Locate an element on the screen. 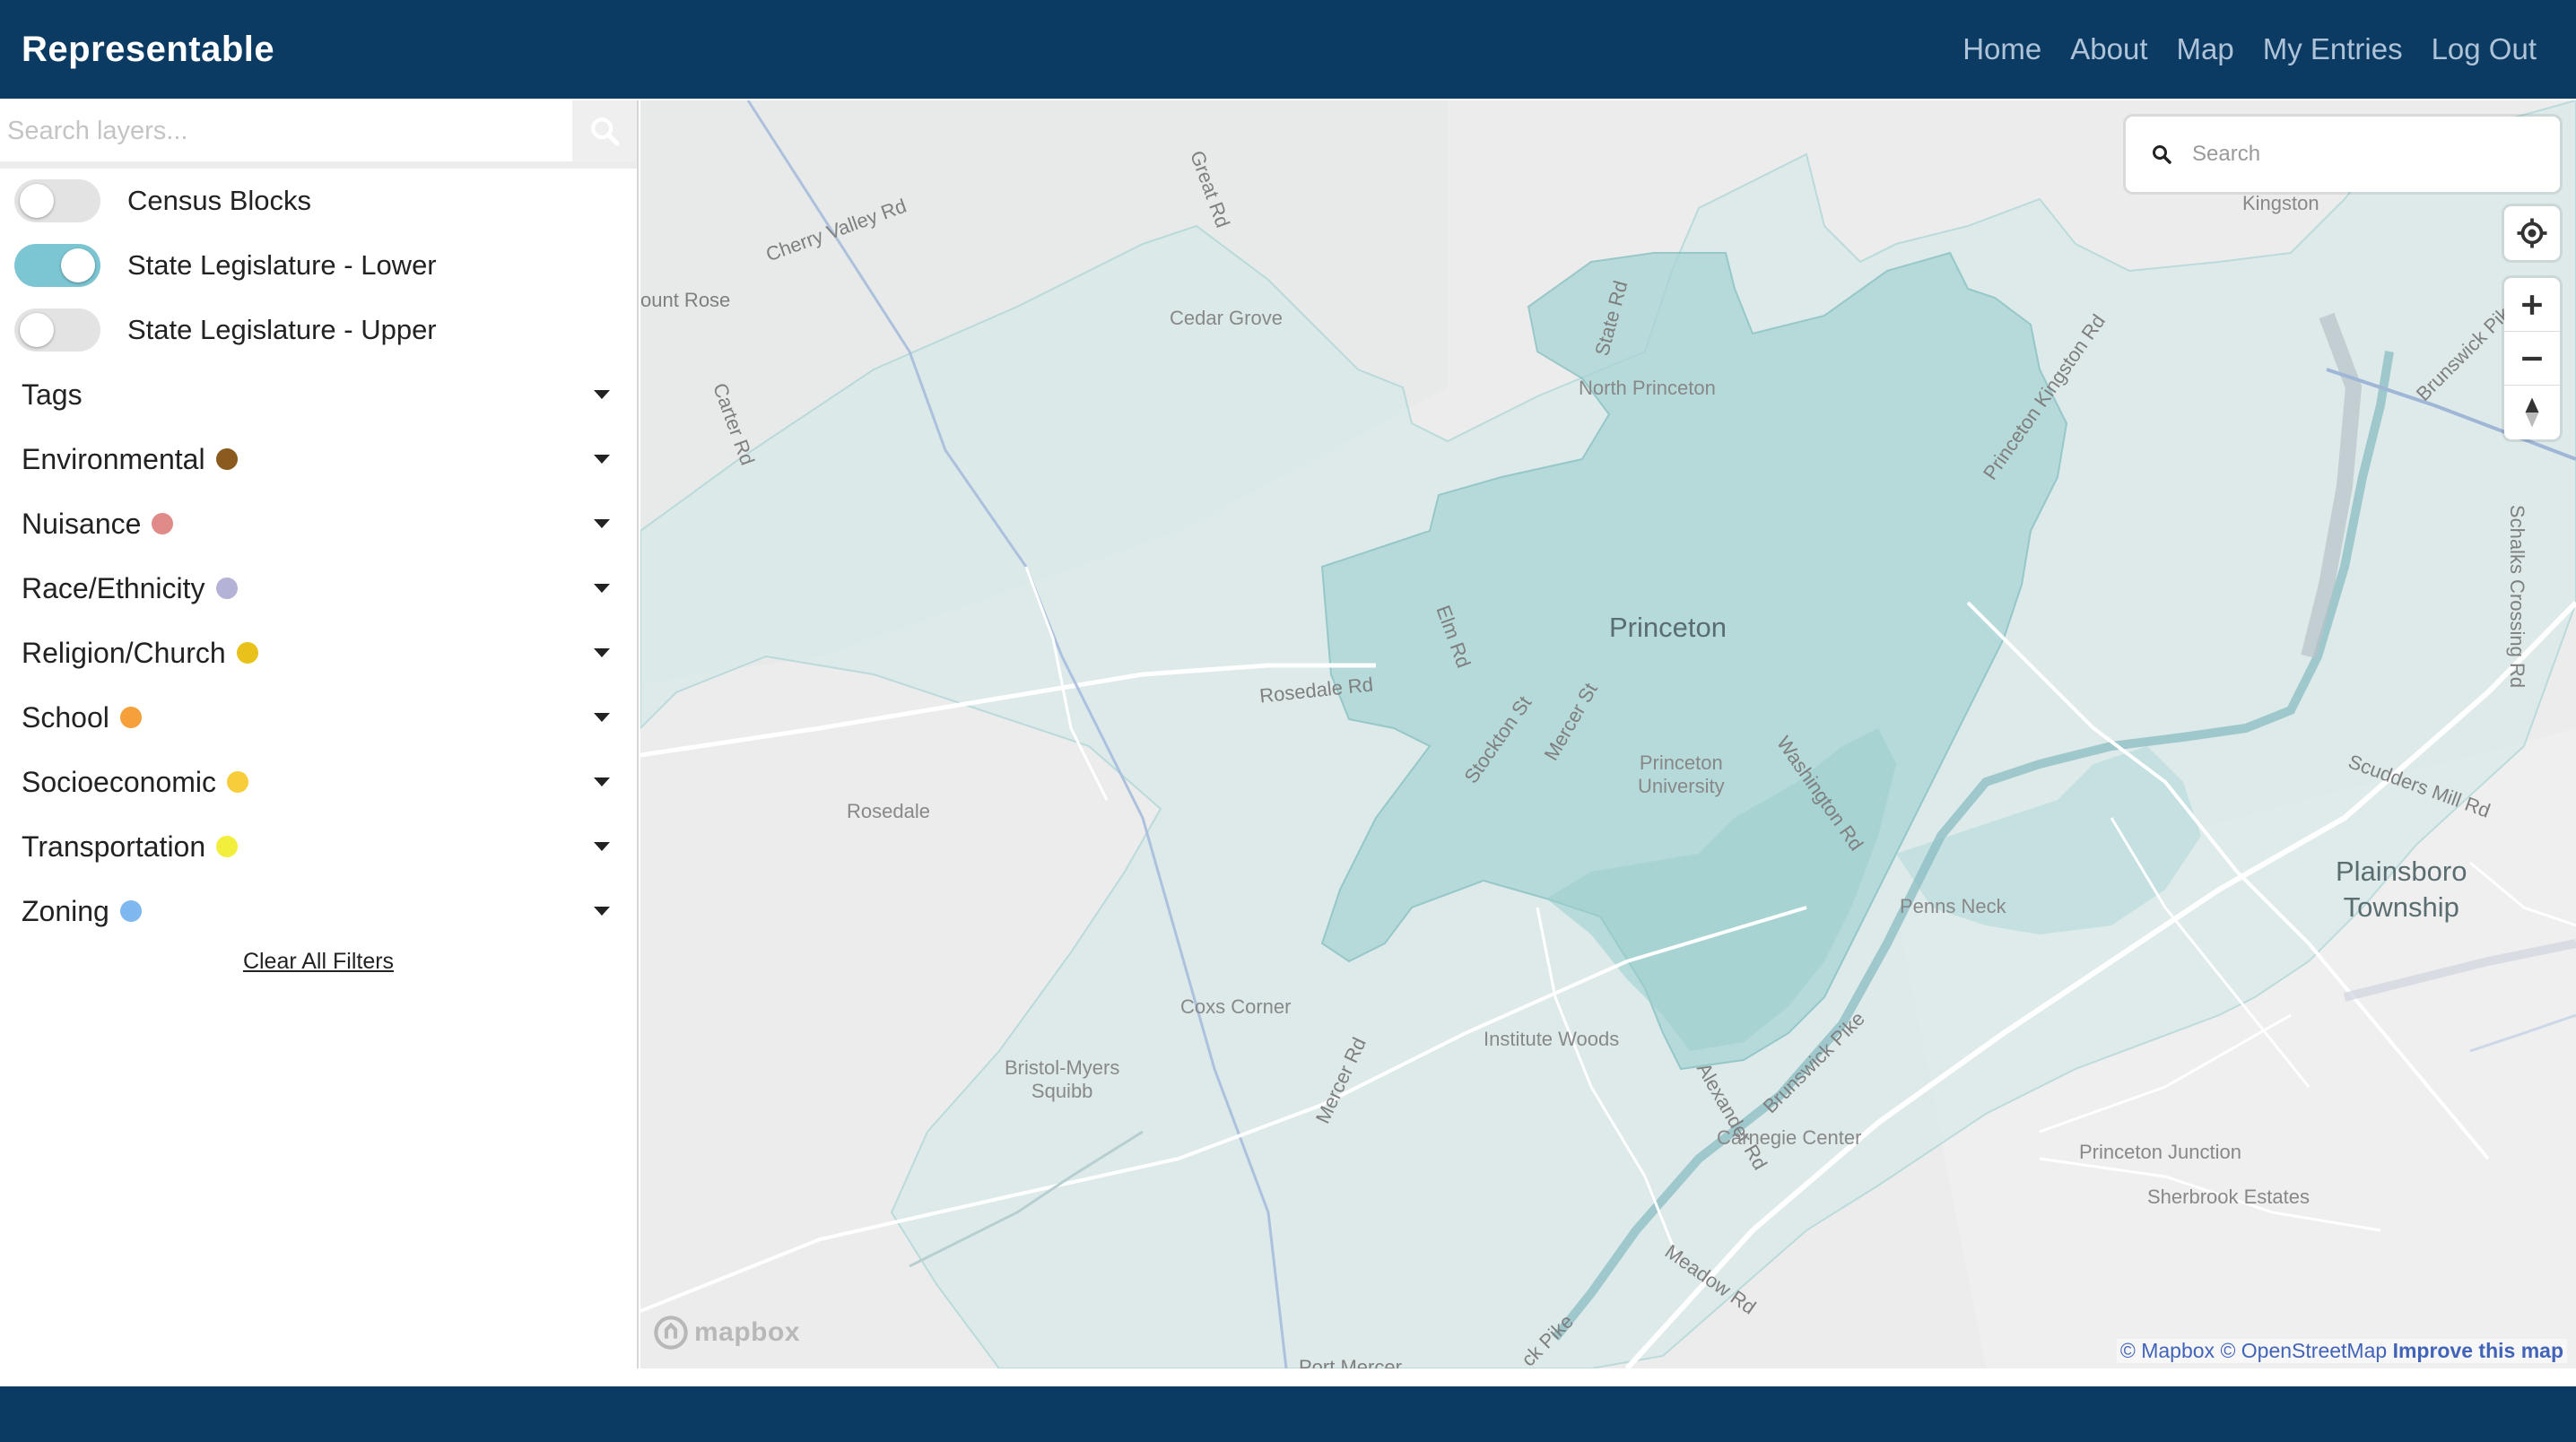  navigation-control is located at coordinates (2532, 358).